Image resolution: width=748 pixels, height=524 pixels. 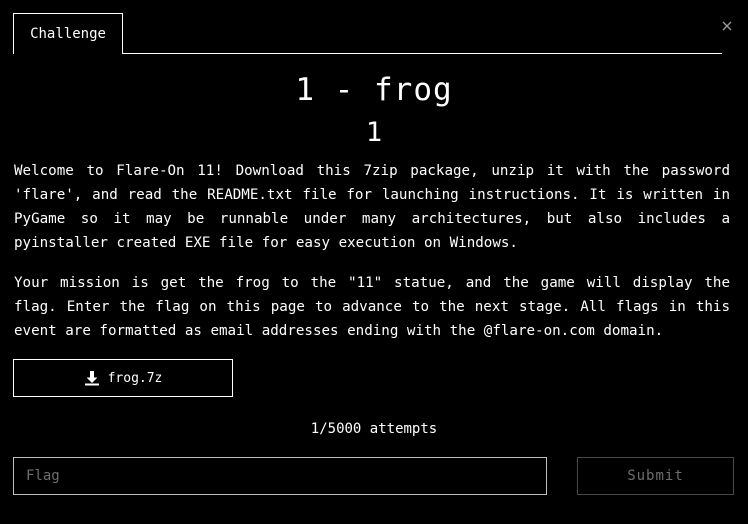 I want to click on download-icon, so click(x=91, y=378).